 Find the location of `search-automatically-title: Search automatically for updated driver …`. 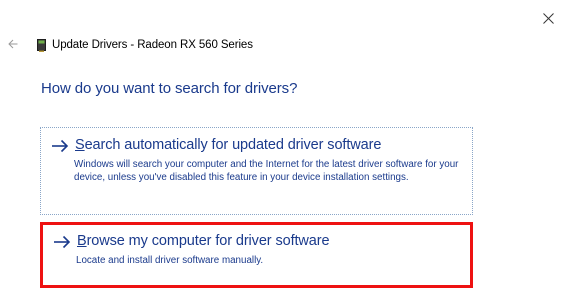

search-automatically-title: Search automatically for updated driver … is located at coordinates (228, 145).